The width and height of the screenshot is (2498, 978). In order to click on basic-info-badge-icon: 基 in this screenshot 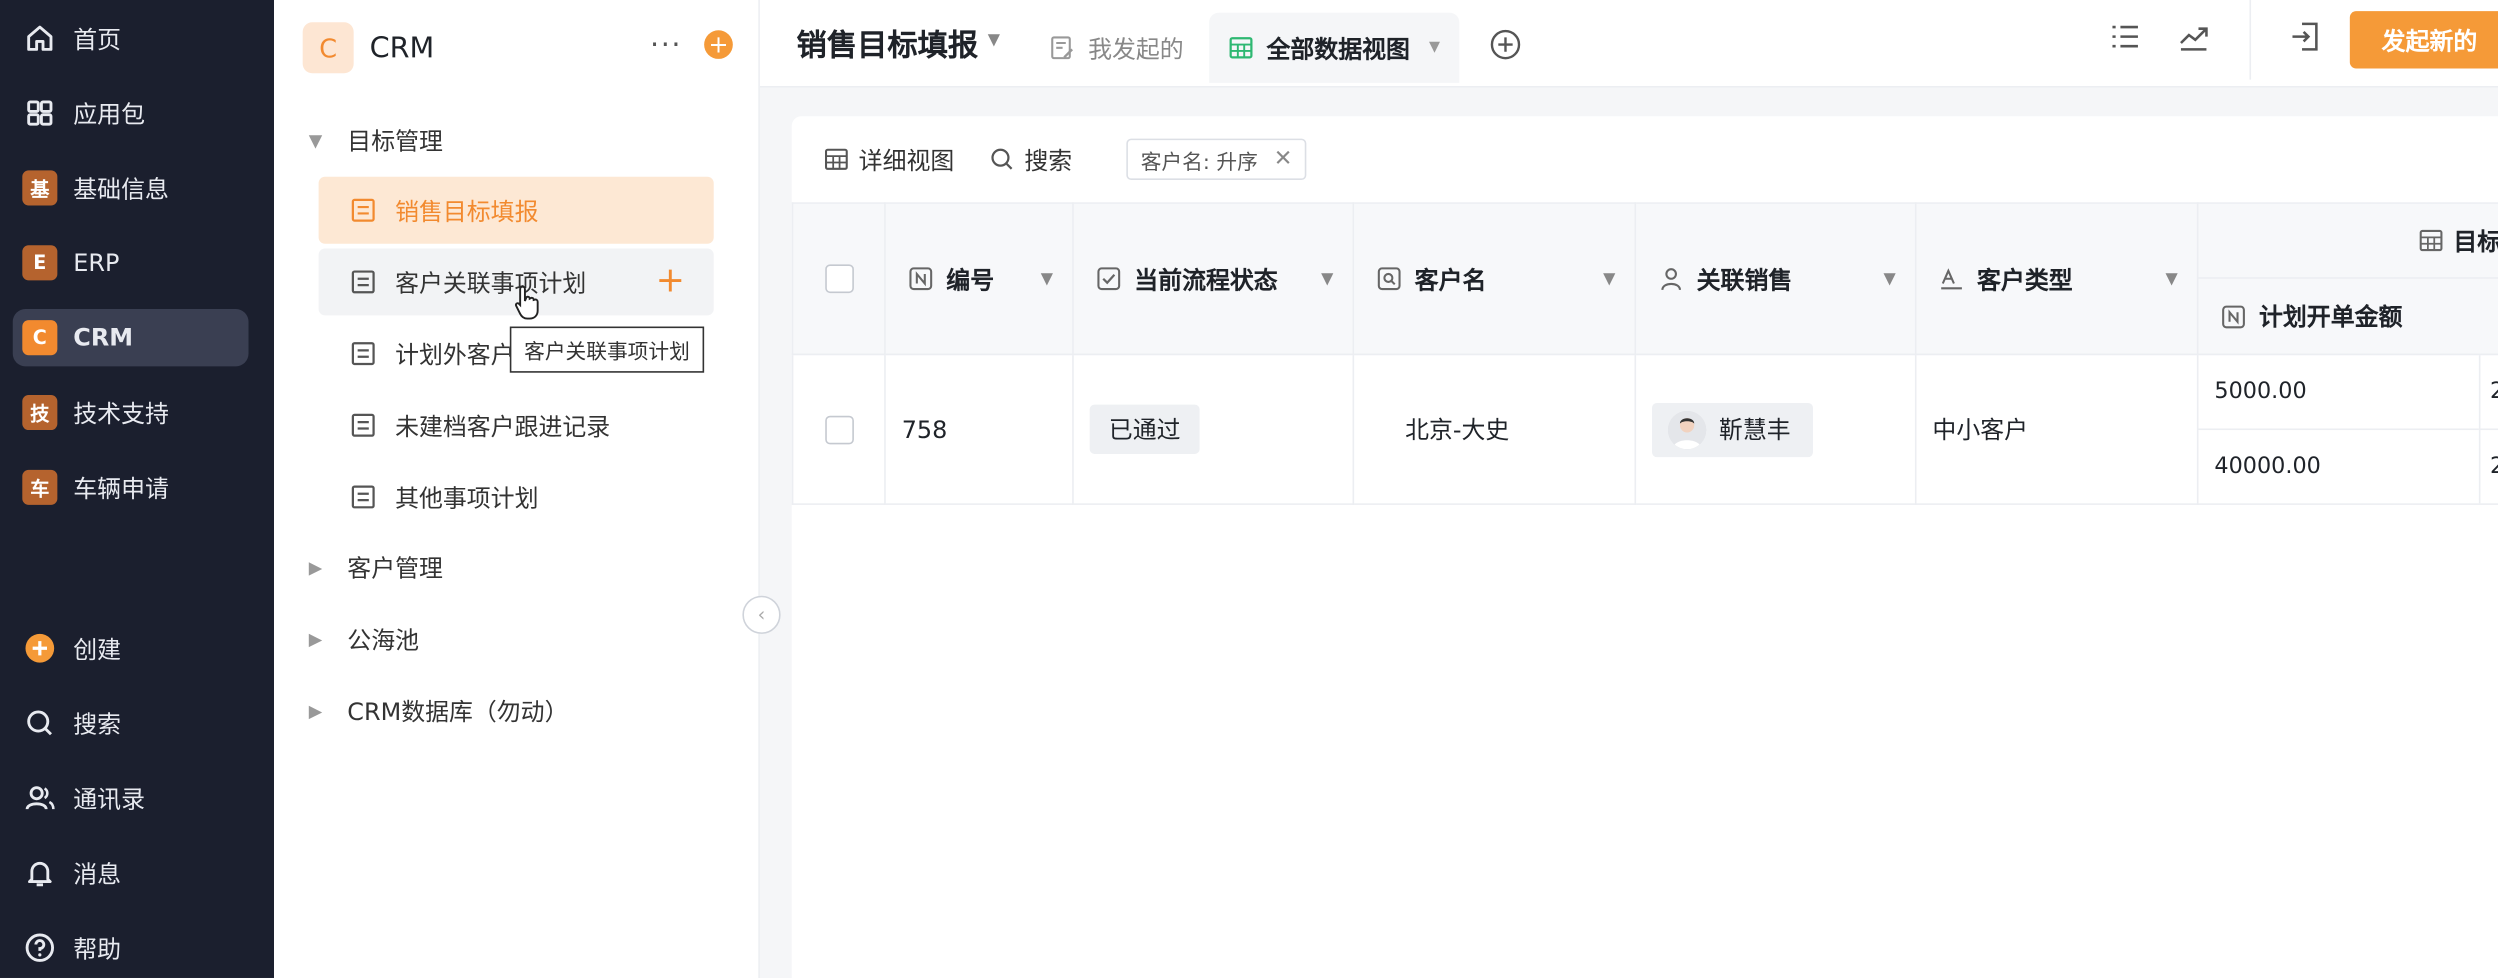, I will do `click(40, 188)`.